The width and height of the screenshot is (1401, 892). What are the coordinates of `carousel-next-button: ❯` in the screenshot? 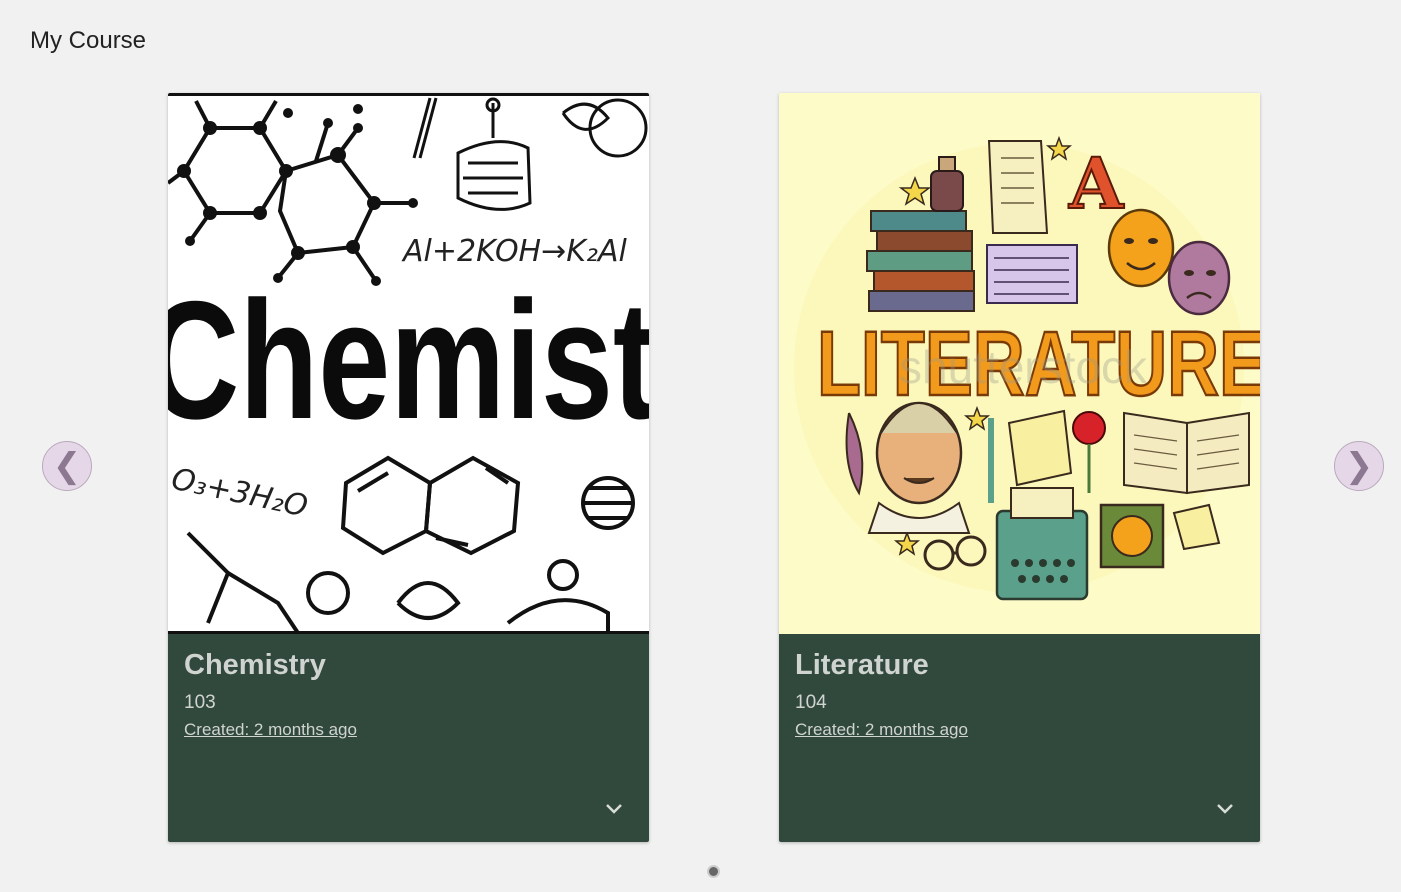 It's located at (1359, 466).